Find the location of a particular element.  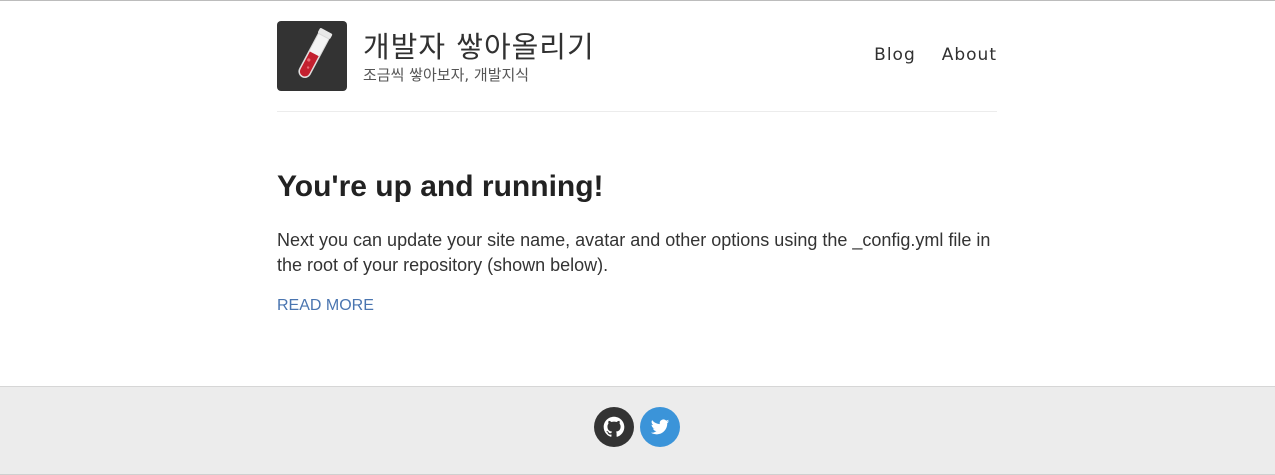

main-nav: Blog About is located at coordinates (935, 55).